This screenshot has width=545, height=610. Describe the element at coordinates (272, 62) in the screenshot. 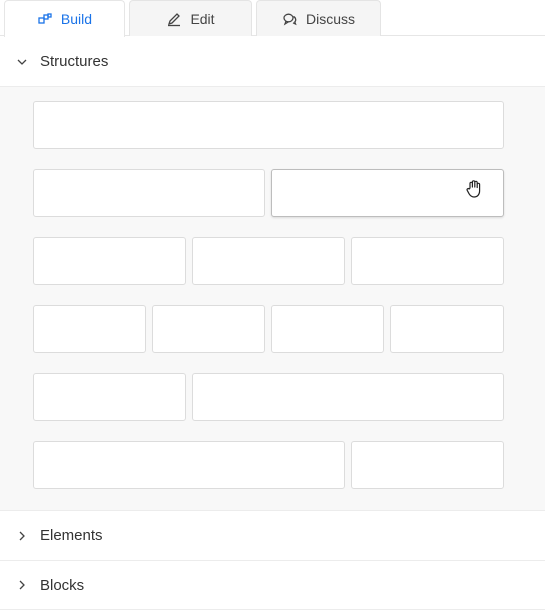

I see `section-structures-header: Structures` at that location.